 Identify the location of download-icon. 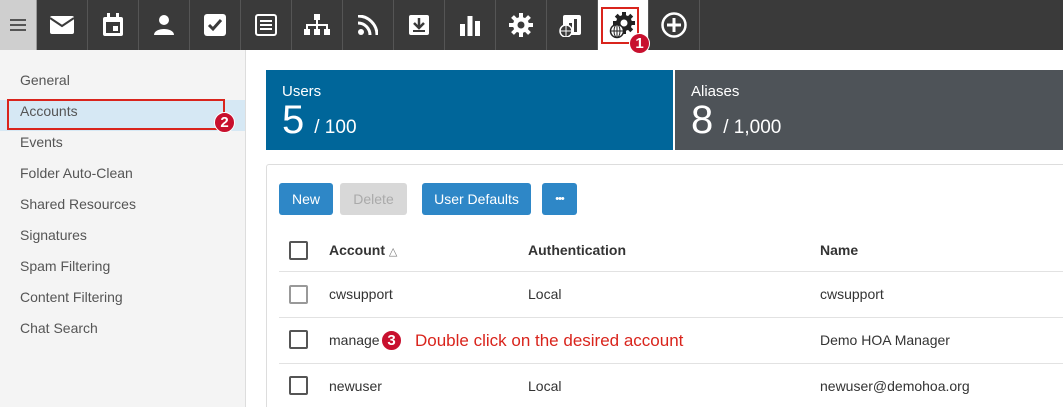
(419, 25).